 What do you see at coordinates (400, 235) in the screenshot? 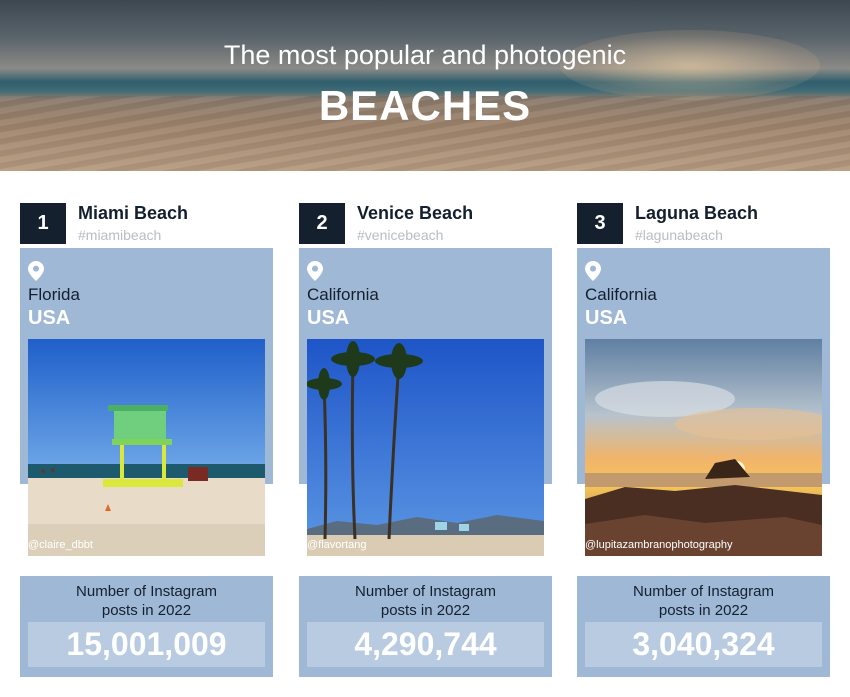
I see `beach-hashtag: #venicebeach` at bounding box center [400, 235].